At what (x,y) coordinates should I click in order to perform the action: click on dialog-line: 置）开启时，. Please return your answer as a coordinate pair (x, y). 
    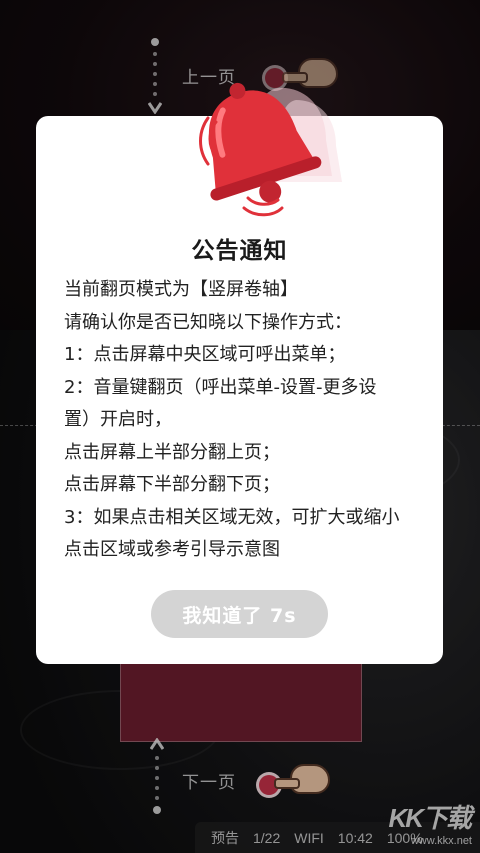
    Looking at the image, I should click on (118, 419).